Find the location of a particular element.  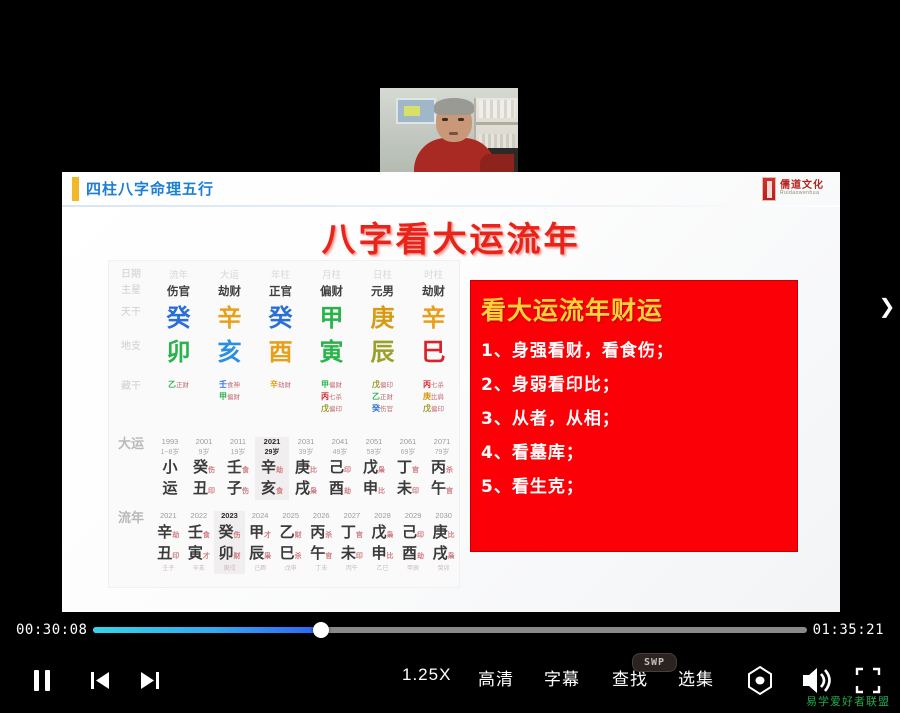

period-ganzhi: 运 is located at coordinates (170, 488).